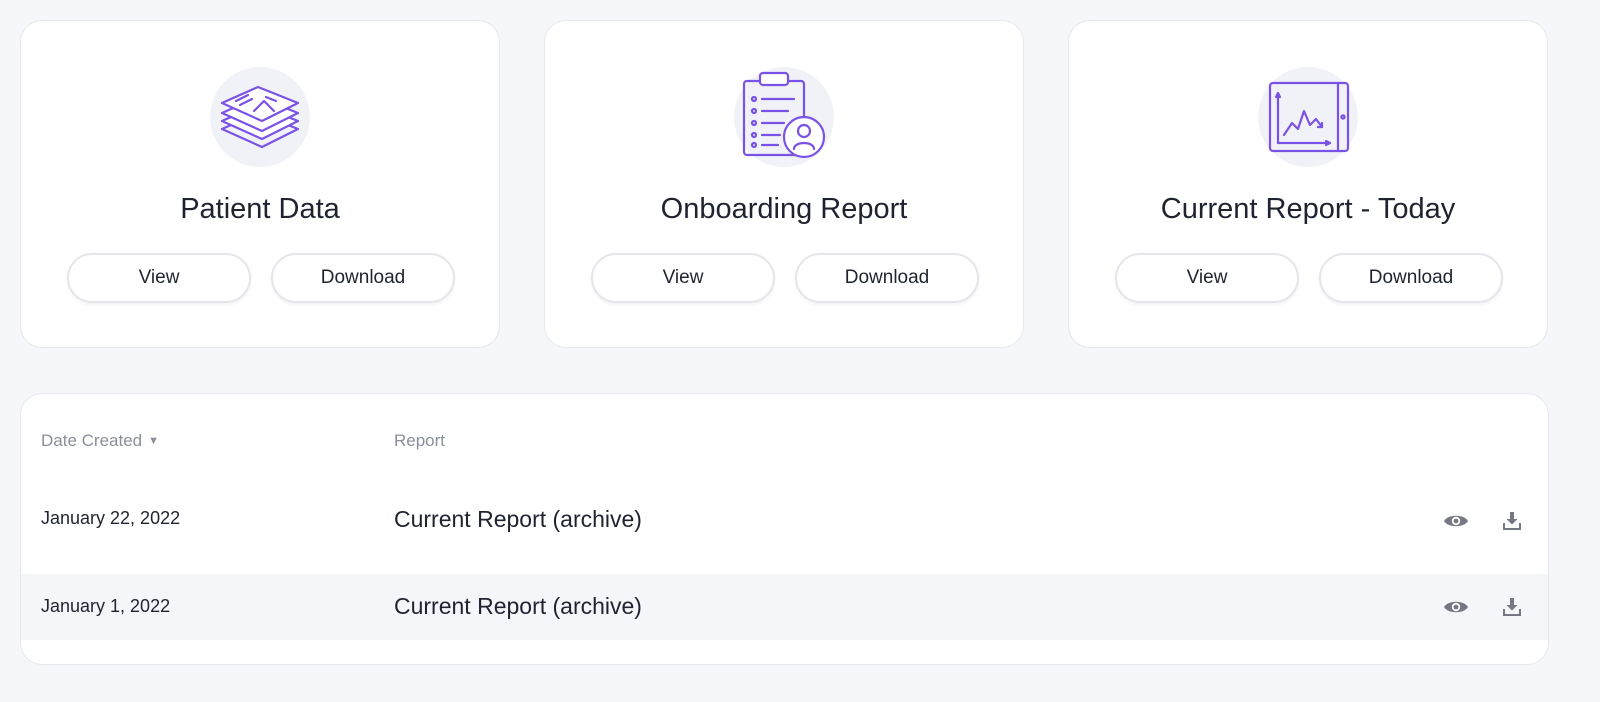 This screenshot has height=702, width=1600. Describe the element at coordinates (111, 518) in the screenshot. I see `row-date: January 22, 2022` at that location.